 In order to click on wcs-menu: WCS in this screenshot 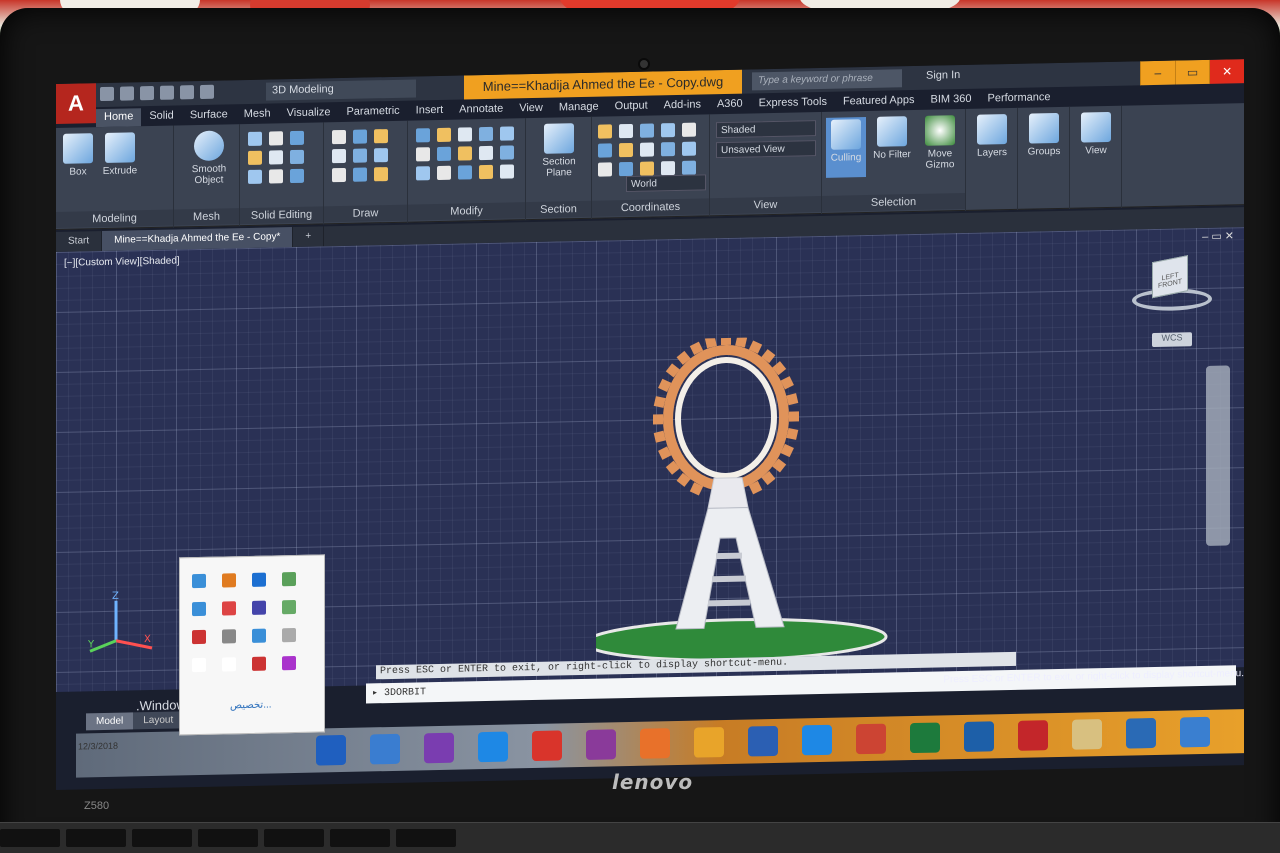, I will do `click(1172, 340)`.